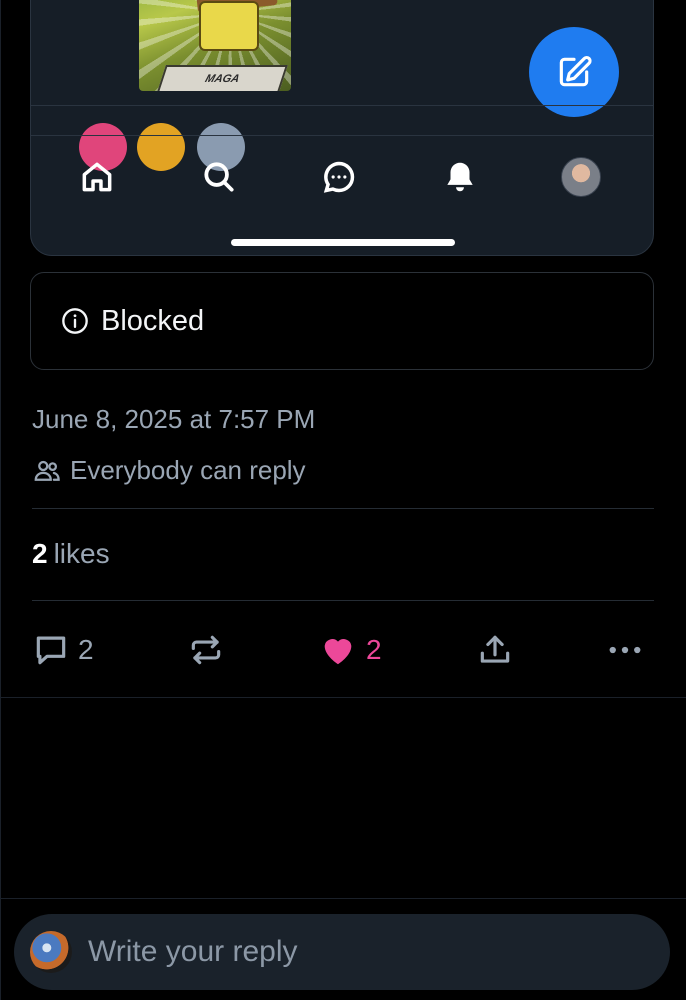 The width and height of the screenshot is (686, 1000). I want to click on home-icon, so click(97, 177).